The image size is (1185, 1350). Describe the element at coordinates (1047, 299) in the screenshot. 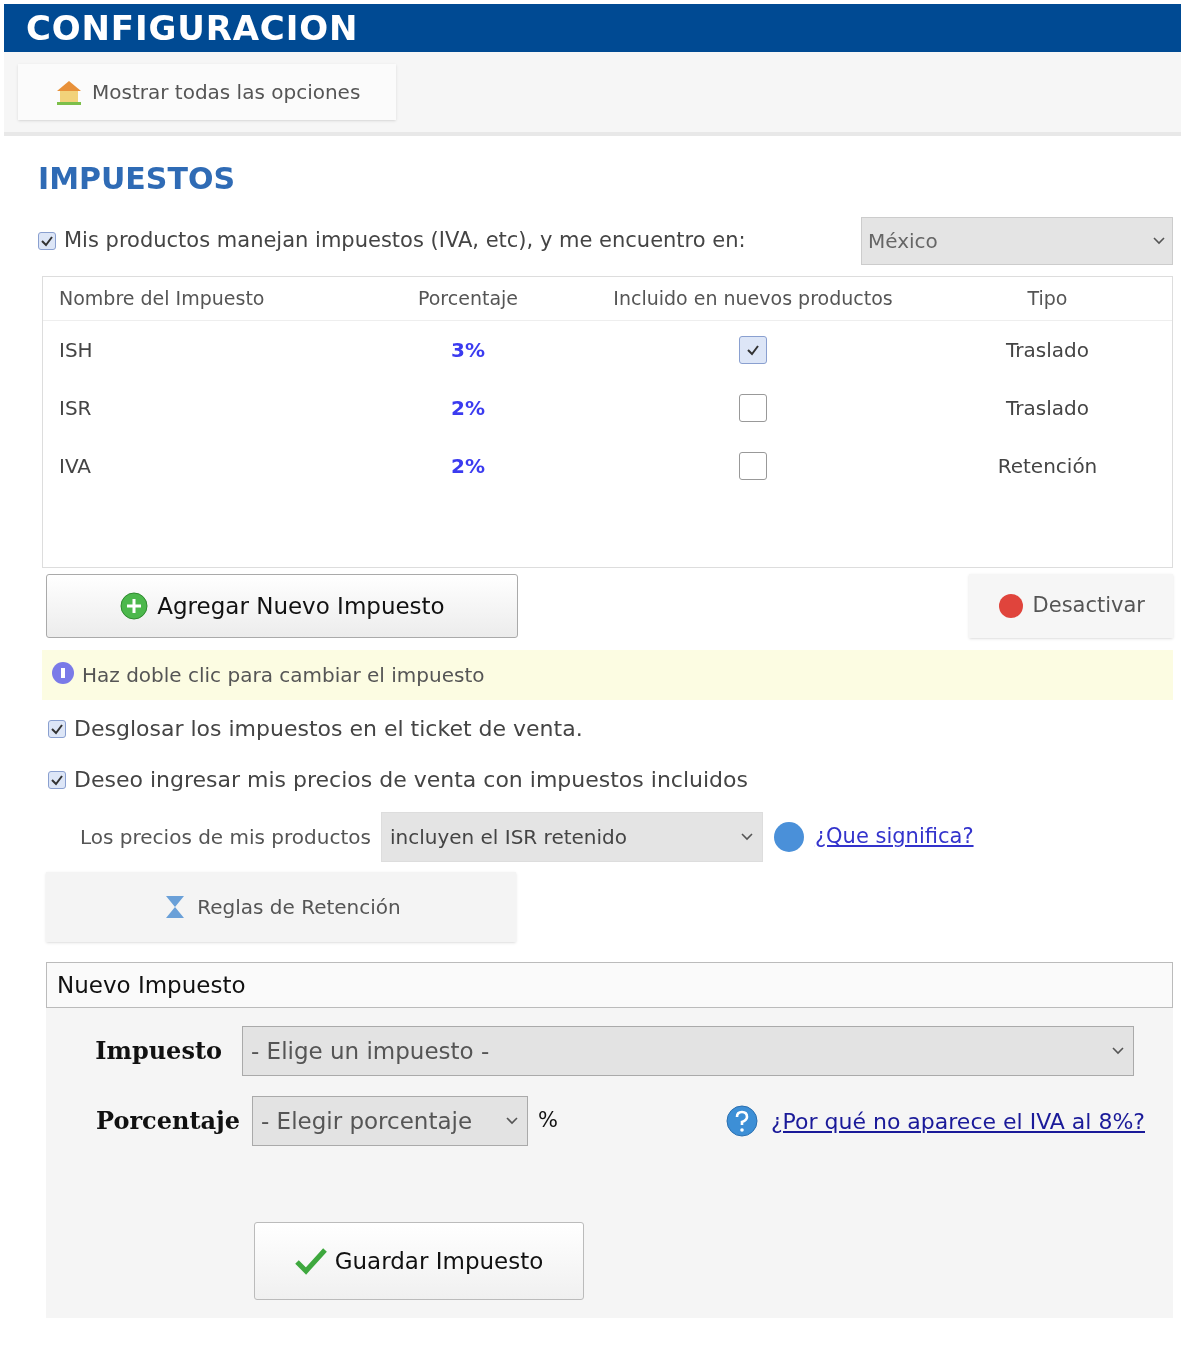

I see `column-header: Tipo` at that location.